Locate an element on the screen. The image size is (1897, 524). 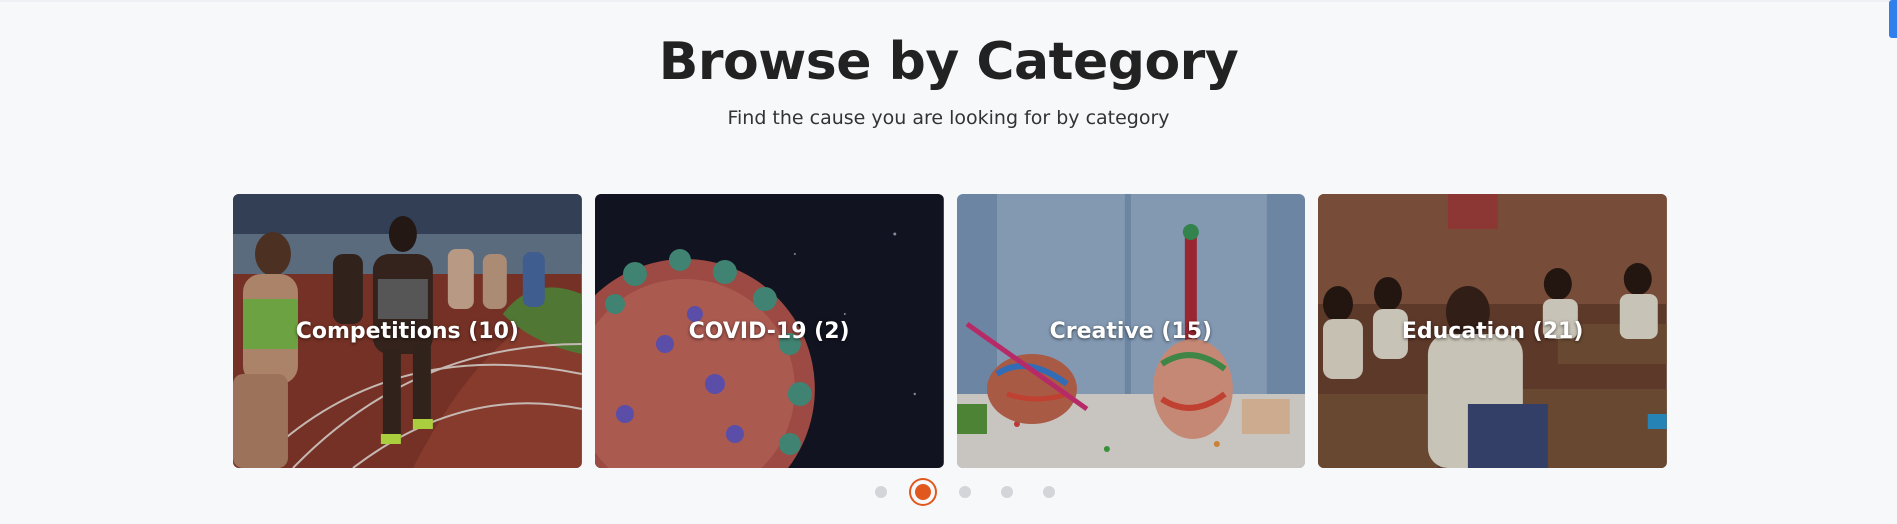
category-card-covid-19: COVID-19 (2) is located at coordinates (769, 331).